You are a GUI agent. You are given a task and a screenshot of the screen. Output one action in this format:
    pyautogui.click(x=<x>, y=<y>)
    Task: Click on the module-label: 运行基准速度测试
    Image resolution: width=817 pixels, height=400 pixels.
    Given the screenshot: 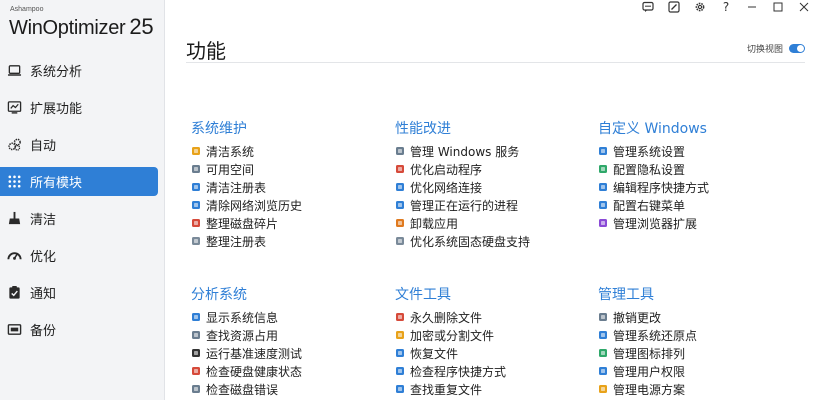 What is the action you would take?
    pyautogui.click(x=254, y=353)
    